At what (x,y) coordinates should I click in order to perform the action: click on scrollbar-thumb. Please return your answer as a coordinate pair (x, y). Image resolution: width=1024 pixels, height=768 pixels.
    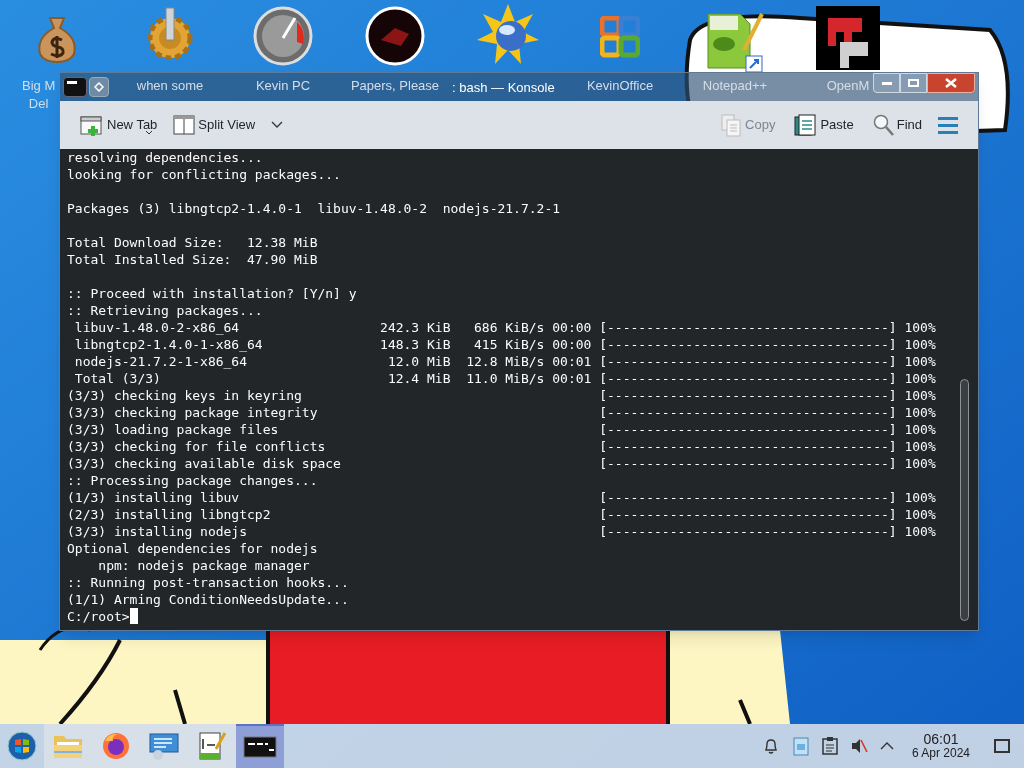
    Looking at the image, I should click on (964, 500).